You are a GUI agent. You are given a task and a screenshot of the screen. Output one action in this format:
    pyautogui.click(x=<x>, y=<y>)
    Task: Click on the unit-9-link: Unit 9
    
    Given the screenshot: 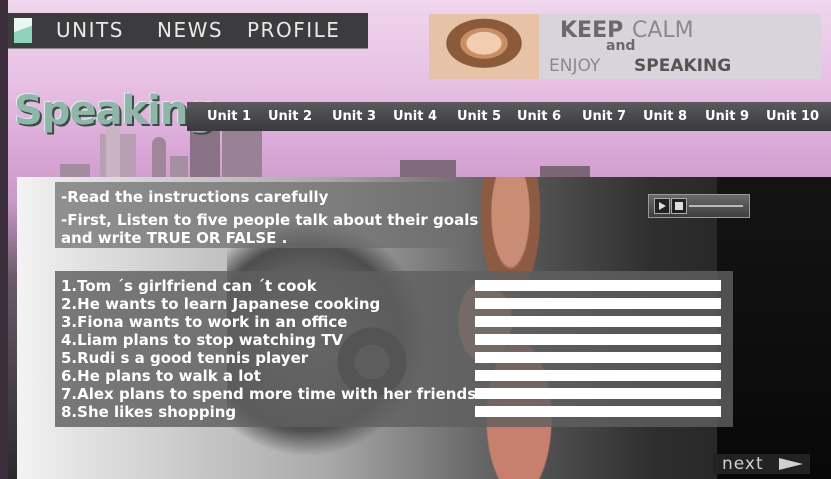 What is the action you would take?
    pyautogui.click(x=727, y=116)
    